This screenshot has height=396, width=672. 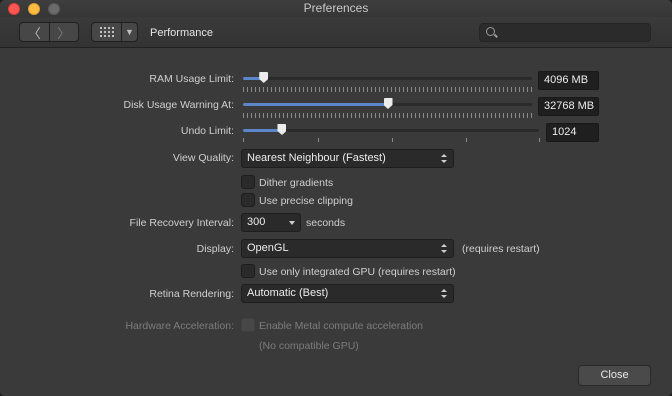 I want to click on view-quality-label: View Quality:, so click(x=203, y=158).